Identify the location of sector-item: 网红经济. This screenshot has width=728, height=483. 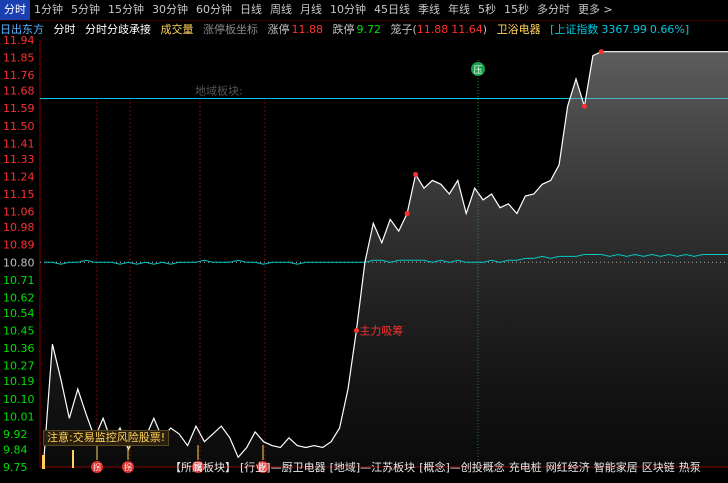
(568, 467).